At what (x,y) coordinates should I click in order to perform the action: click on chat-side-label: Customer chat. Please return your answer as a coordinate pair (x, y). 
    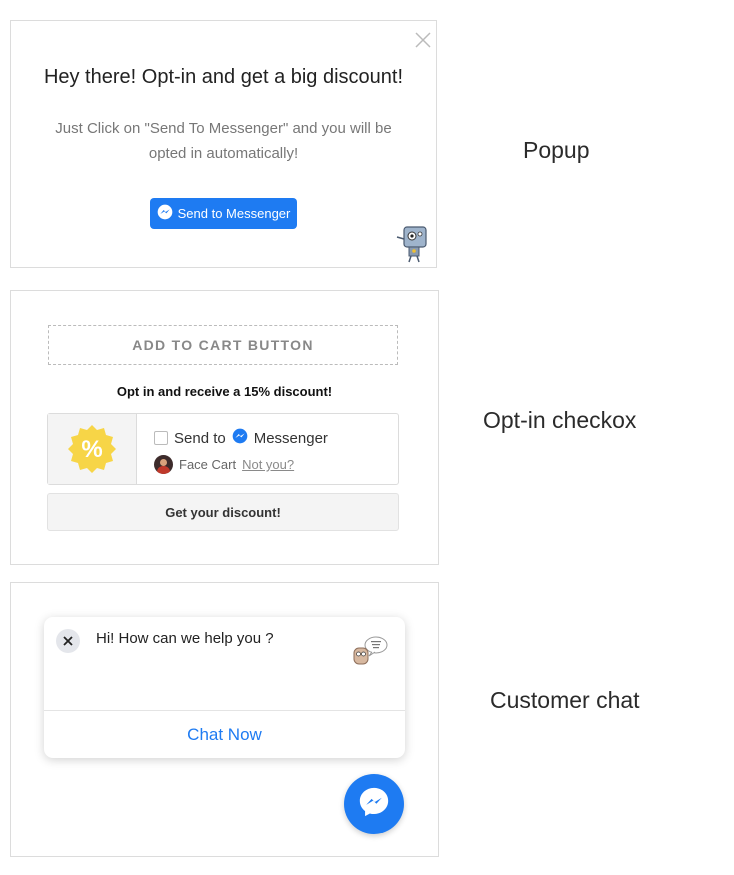
    Looking at the image, I should click on (565, 700).